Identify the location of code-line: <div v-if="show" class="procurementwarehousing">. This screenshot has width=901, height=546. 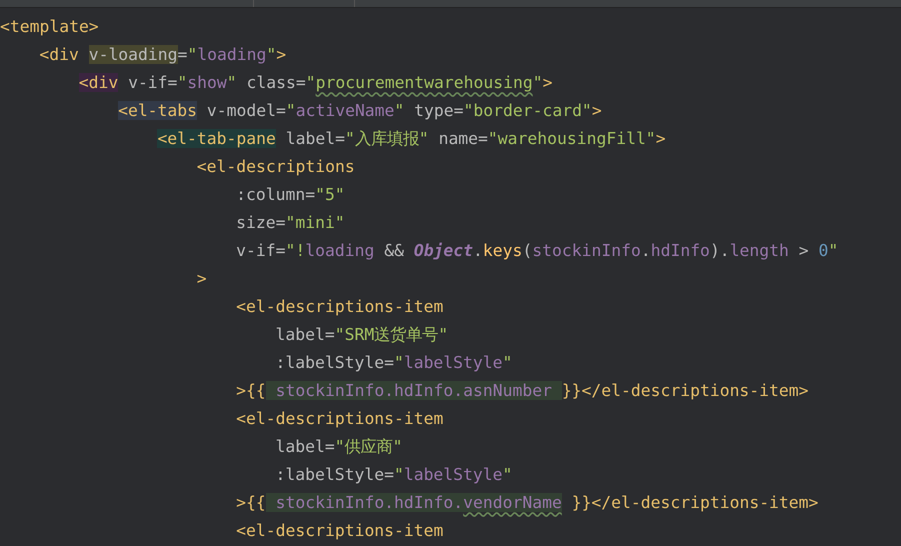
(315, 83).